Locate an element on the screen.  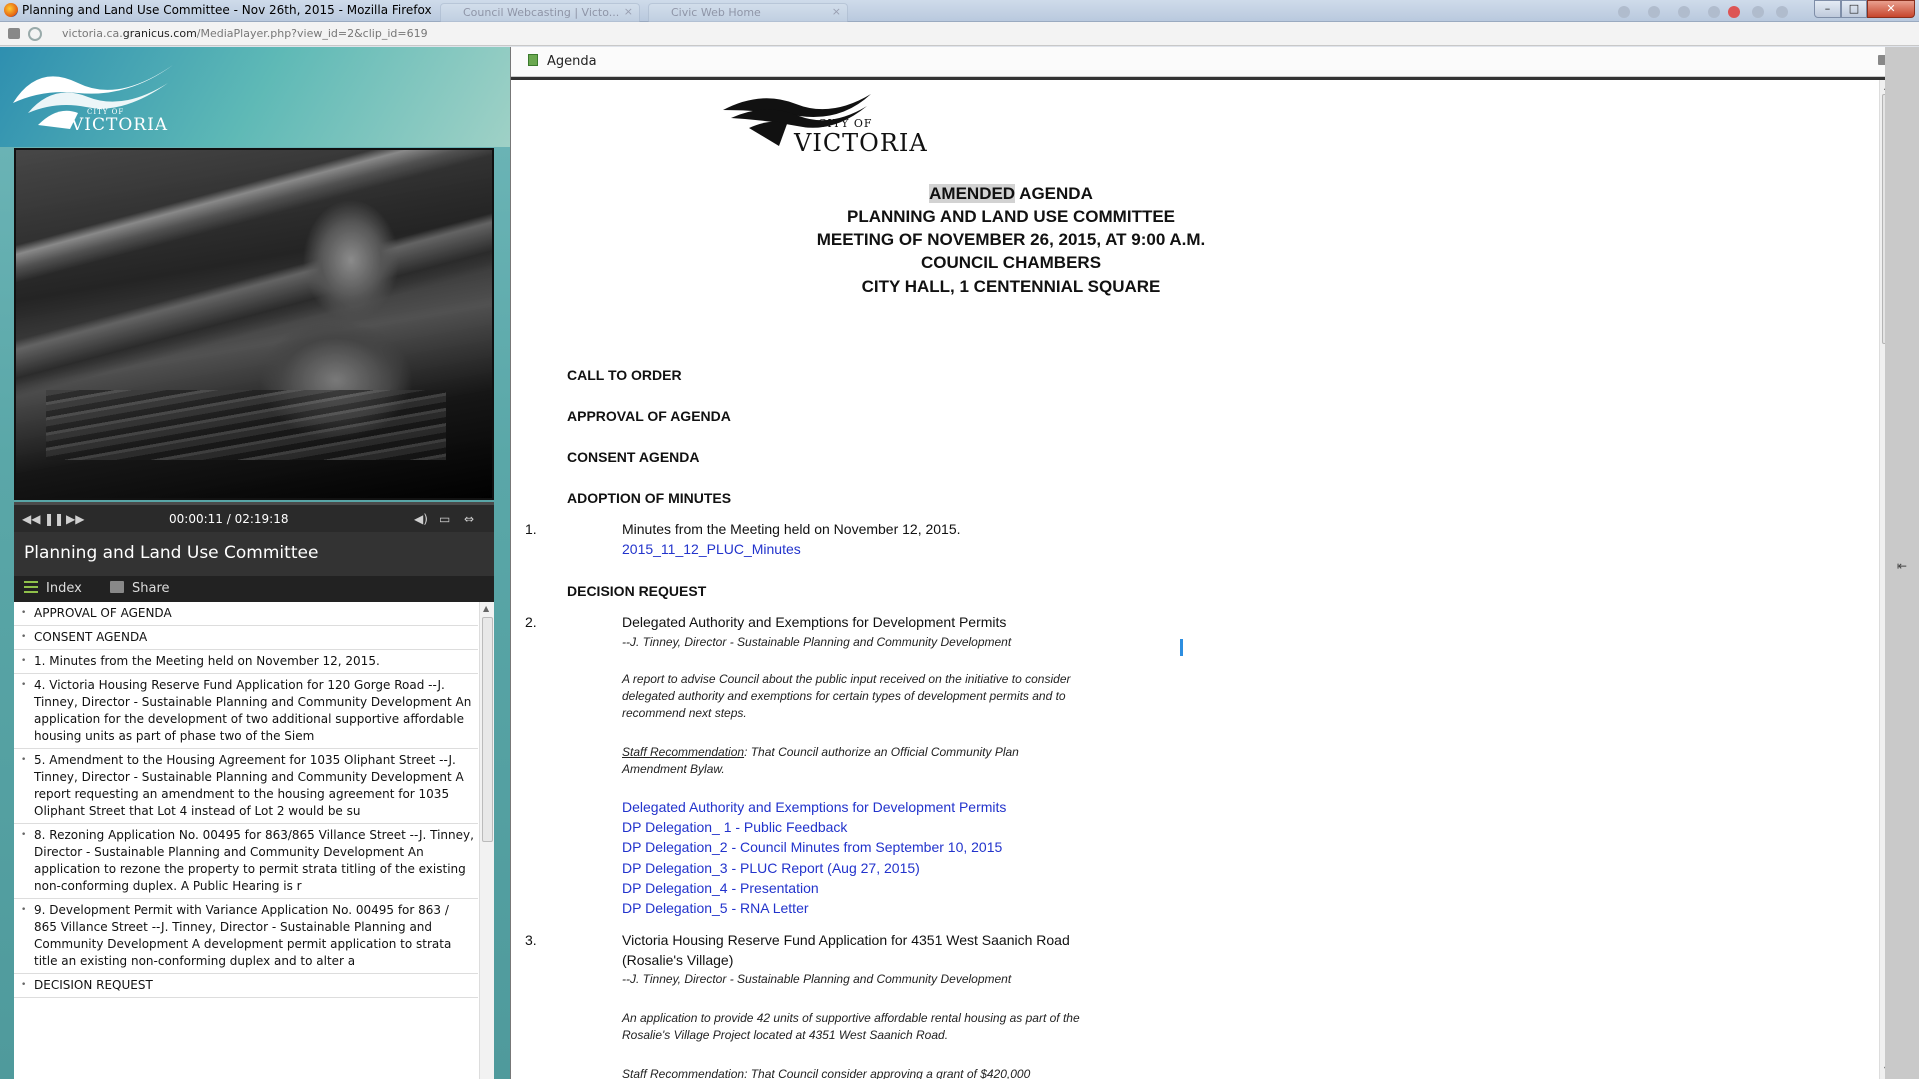
index-item: CONSENT AGENDA is located at coordinates (246, 638).